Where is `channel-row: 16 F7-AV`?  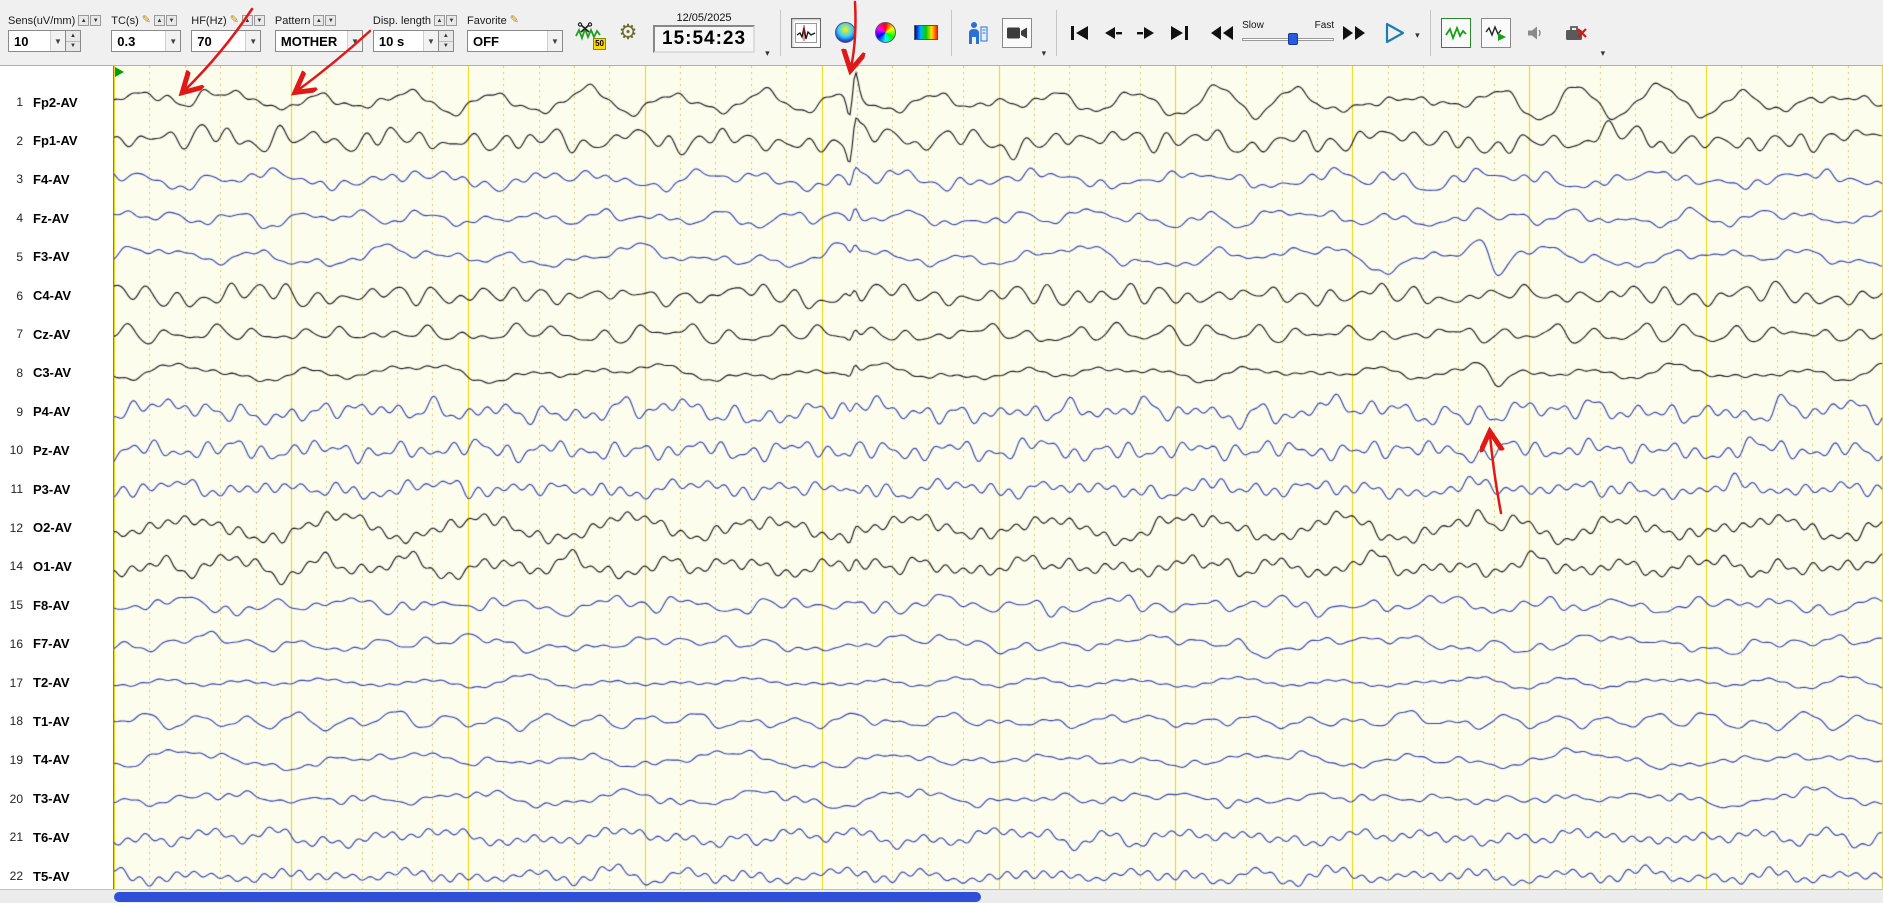
channel-row: 16 F7-AV is located at coordinates (57, 644).